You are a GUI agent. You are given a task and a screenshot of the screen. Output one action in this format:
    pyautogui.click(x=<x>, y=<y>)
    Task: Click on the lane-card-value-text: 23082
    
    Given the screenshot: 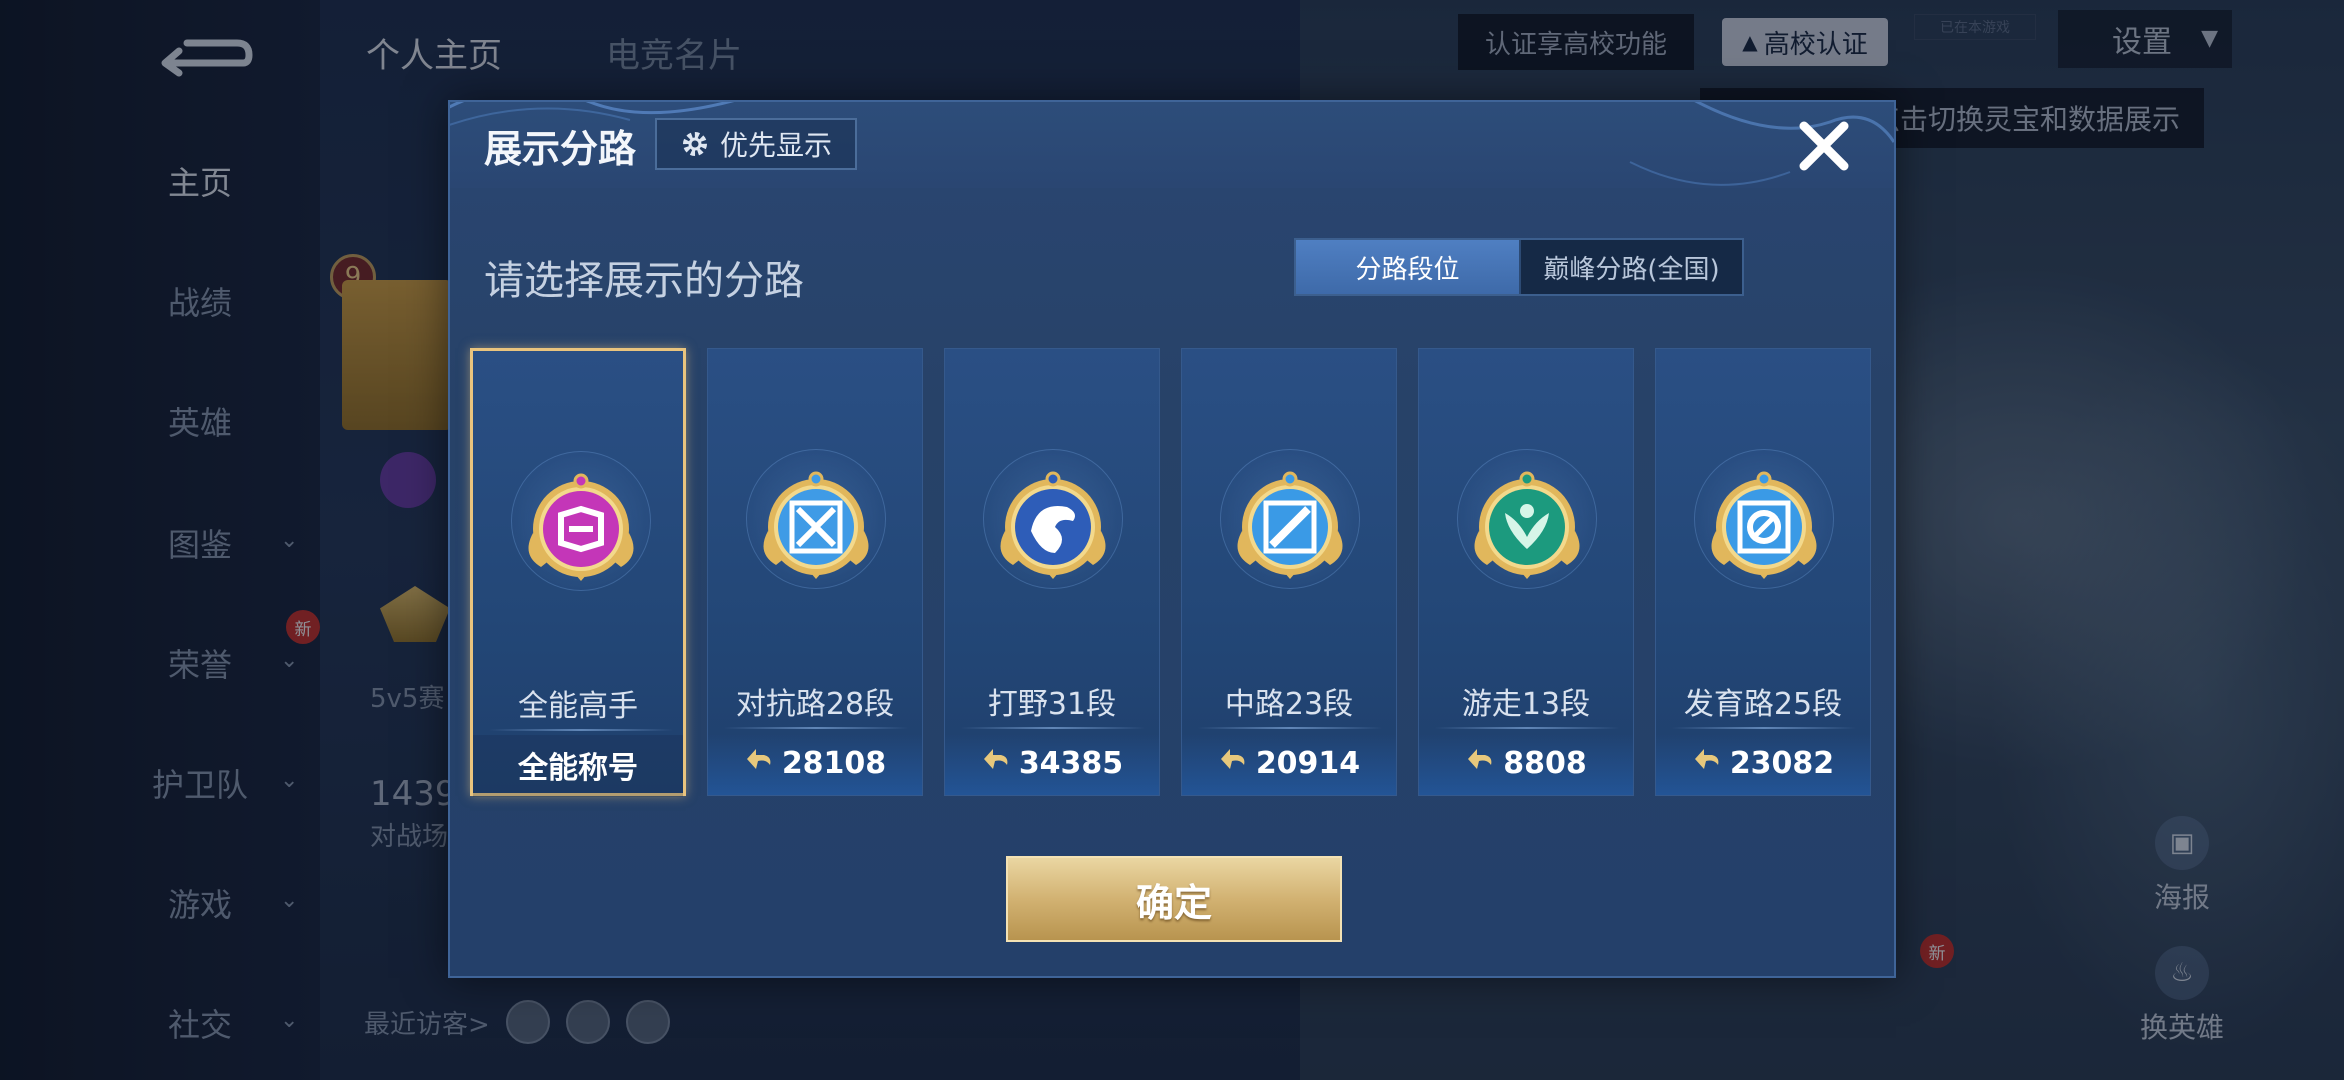 What is the action you would take?
    pyautogui.click(x=1782, y=763)
    